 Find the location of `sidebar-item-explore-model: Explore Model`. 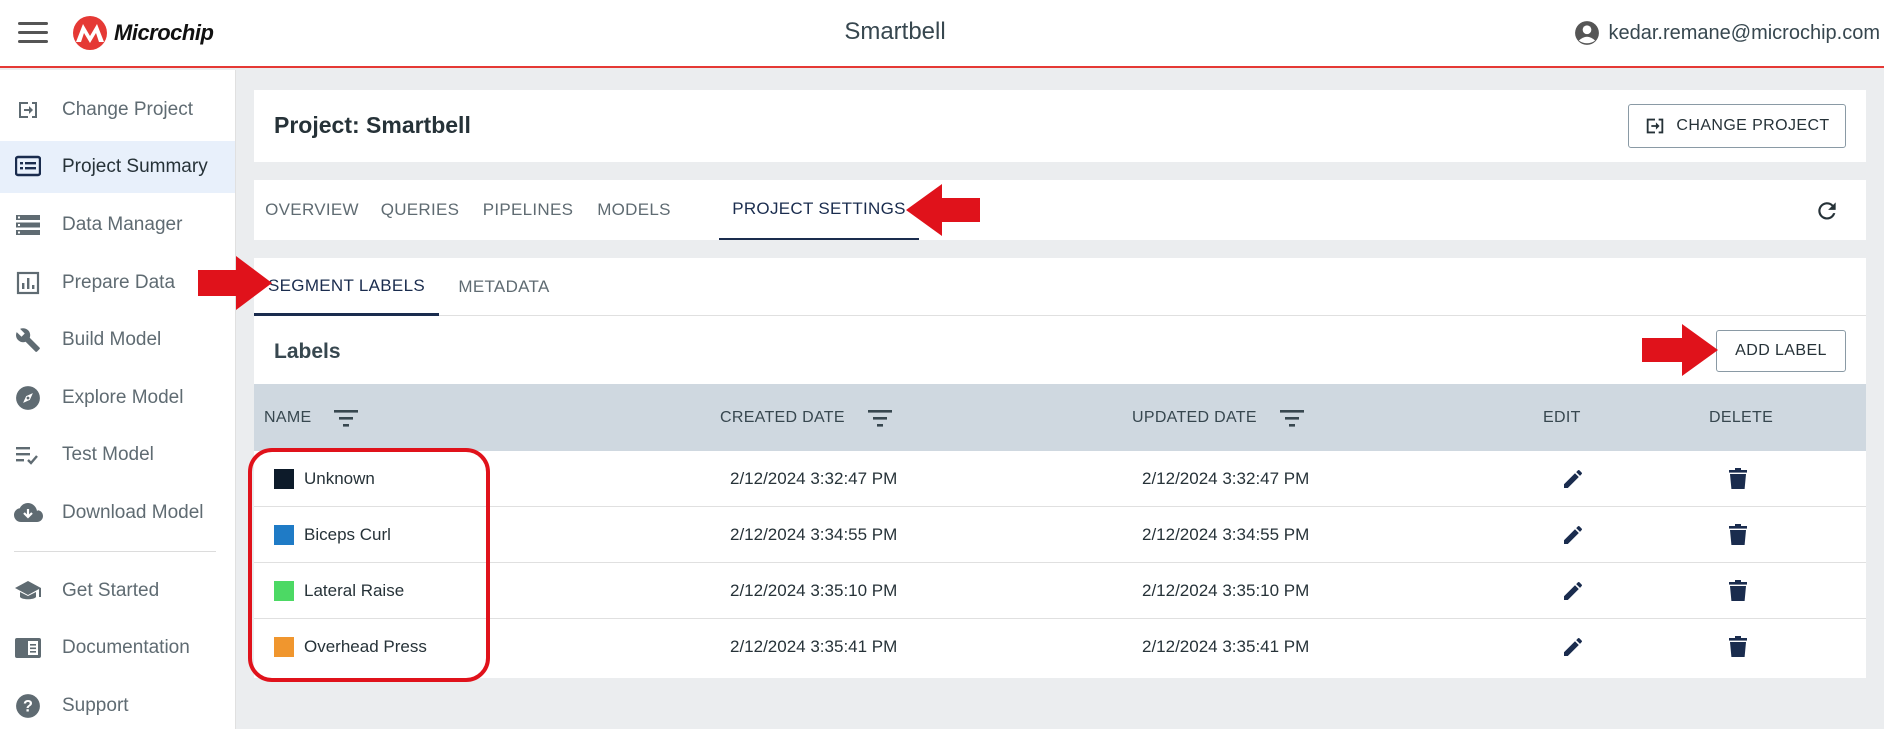

sidebar-item-explore-model: Explore Model is located at coordinates (117, 398).